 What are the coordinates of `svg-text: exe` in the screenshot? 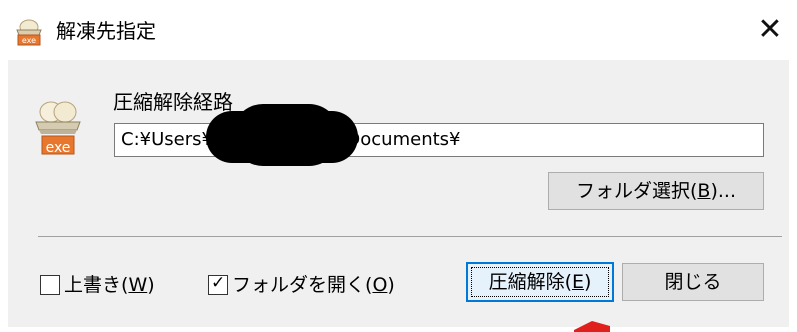 It's located at (29, 40).